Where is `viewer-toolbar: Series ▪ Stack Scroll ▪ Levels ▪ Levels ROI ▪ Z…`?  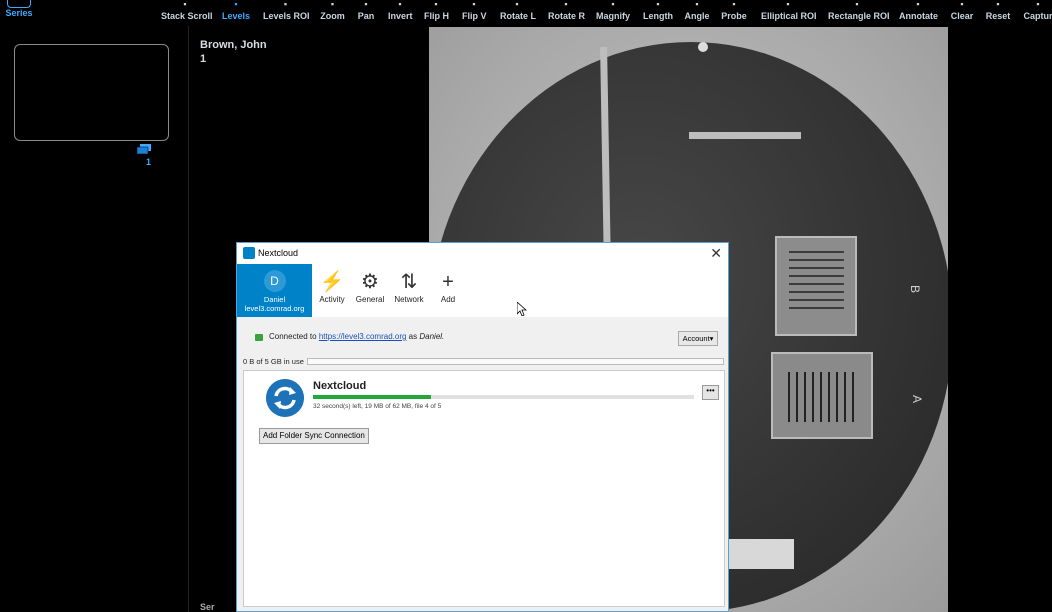
viewer-toolbar: Series ▪ Stack Scroll ▪ Levels ▪ Levels ROI ▪ Z… is located at coordinates (526, 13).